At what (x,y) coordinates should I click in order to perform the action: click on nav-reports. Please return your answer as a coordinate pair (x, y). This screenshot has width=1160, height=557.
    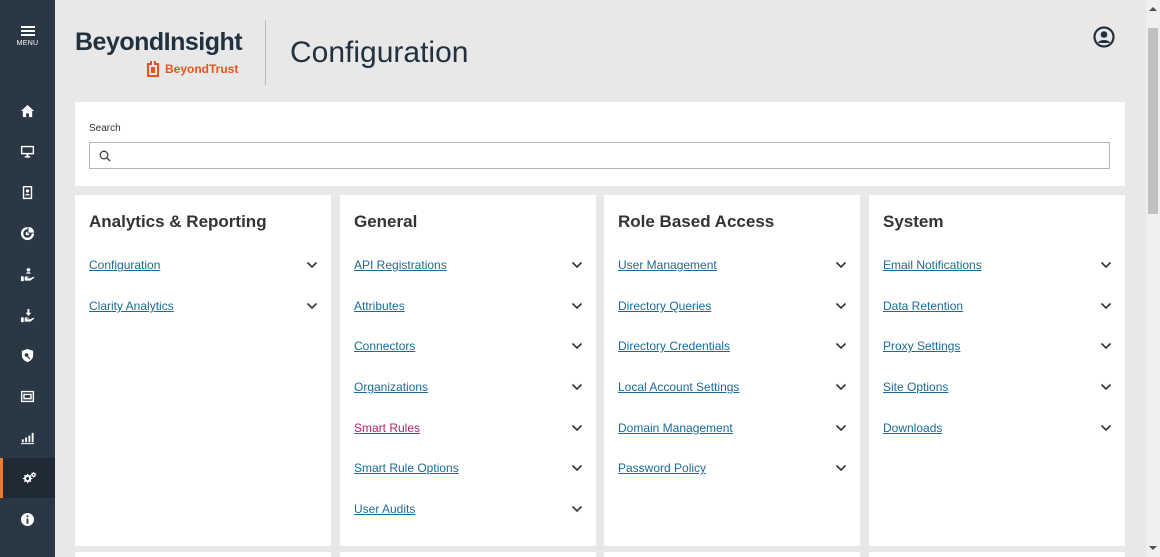
    Looking at the image, I should click on (27, 437).